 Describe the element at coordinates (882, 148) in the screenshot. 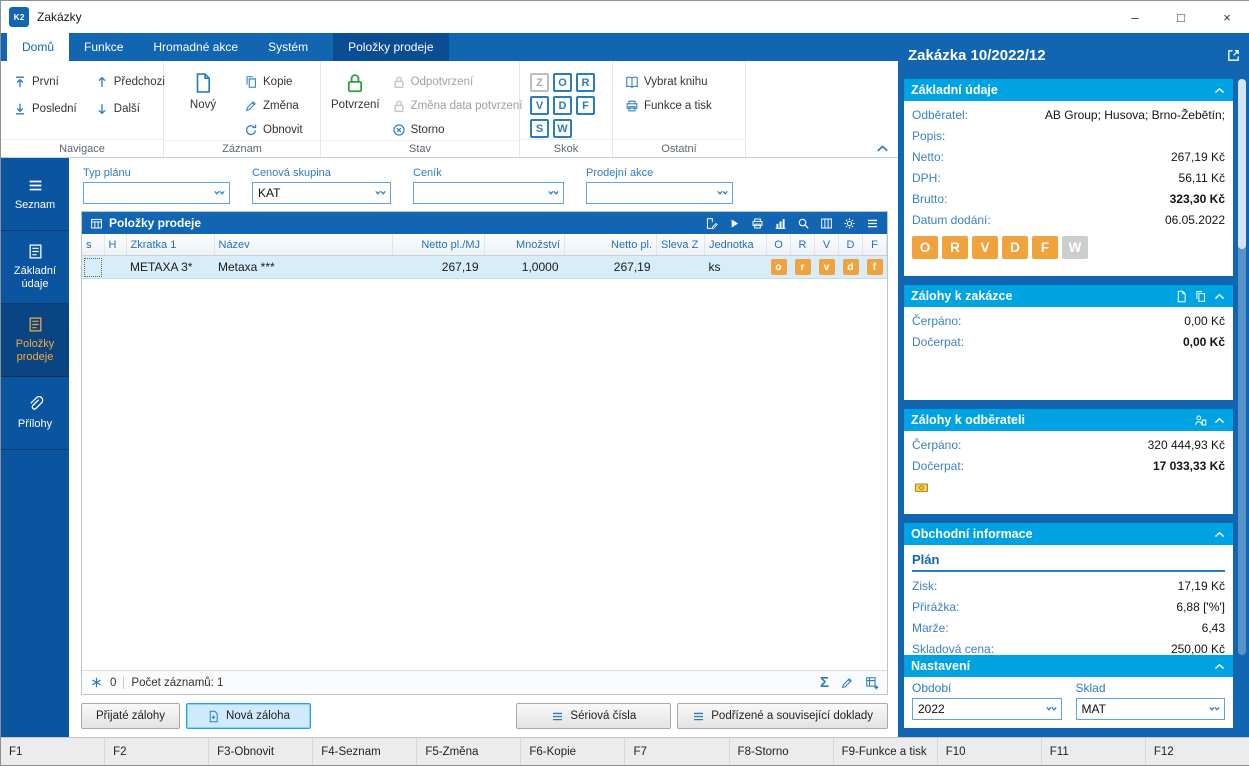

I see `ribbon-collapse-icon` at that location.